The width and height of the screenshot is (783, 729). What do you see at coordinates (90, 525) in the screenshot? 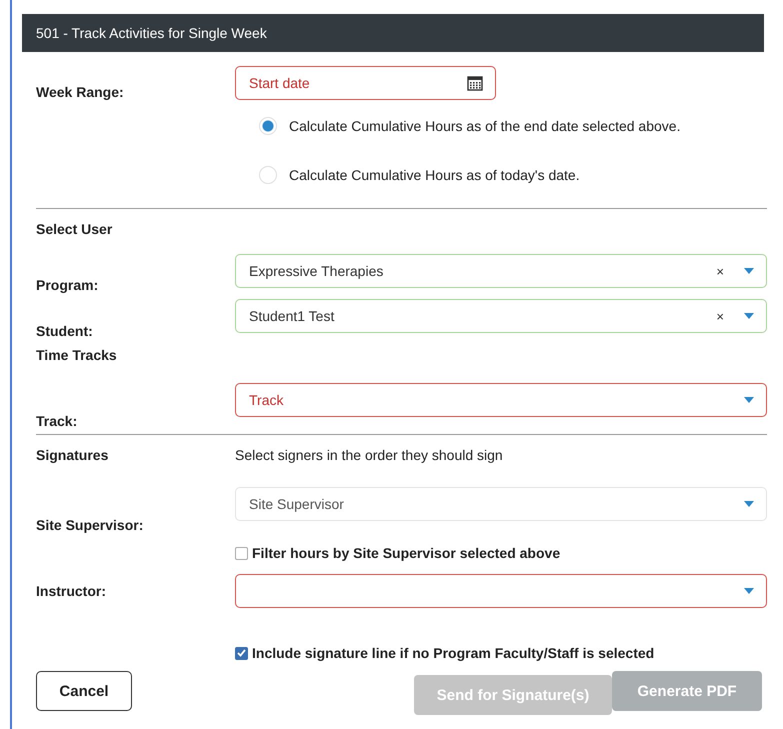
I see `field-label: Site Supervisor:` at bounding box center [90, 525].